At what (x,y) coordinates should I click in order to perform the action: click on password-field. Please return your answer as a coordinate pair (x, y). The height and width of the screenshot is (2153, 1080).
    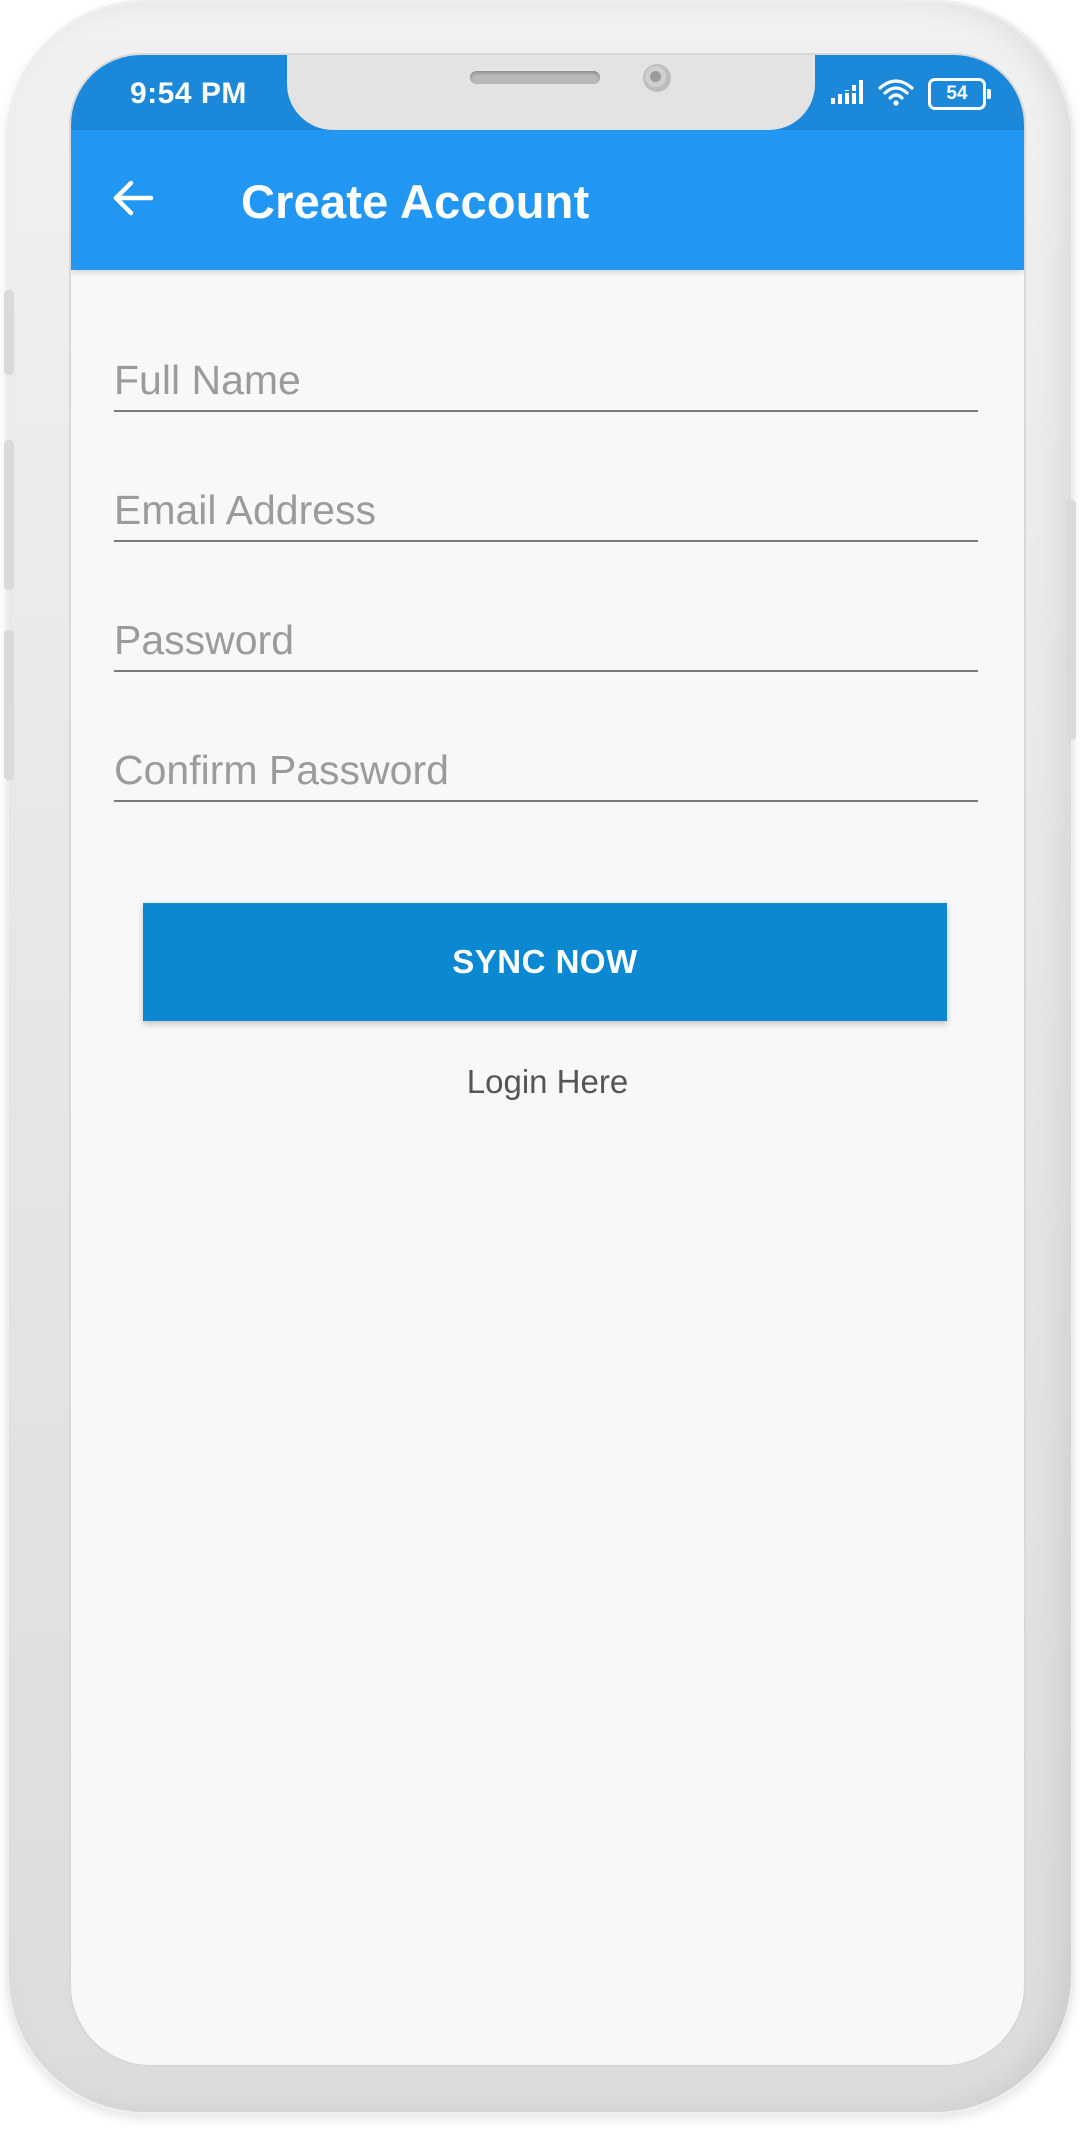
    Looking at the image, I should click on (546, 636).